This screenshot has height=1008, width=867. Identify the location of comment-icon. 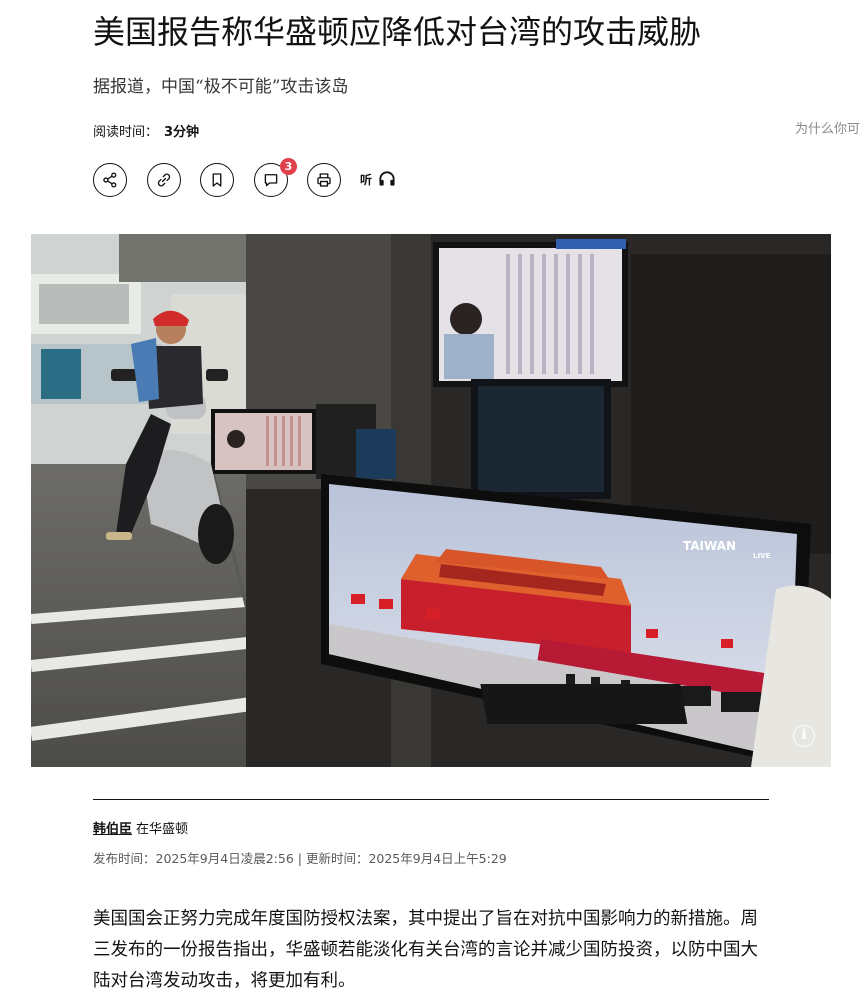
(271, 180).